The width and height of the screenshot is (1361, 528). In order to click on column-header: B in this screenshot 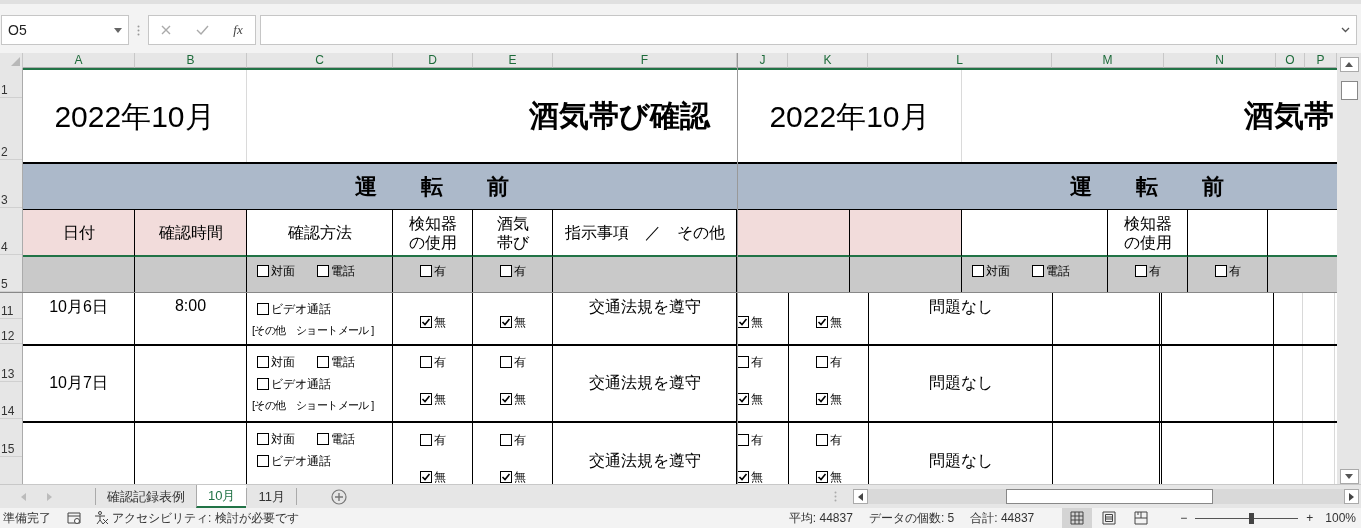, I will do `click(191, 60)`.